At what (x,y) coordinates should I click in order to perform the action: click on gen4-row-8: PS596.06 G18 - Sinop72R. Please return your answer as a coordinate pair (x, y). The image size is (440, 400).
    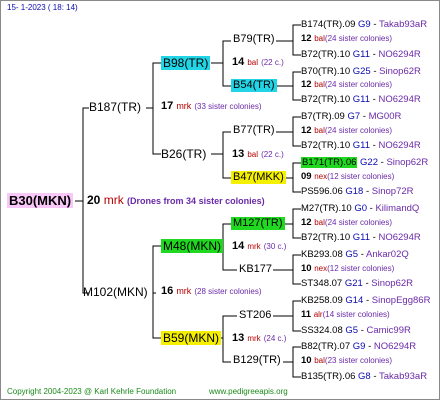
    Looking at the image, I should click on (357, 191).